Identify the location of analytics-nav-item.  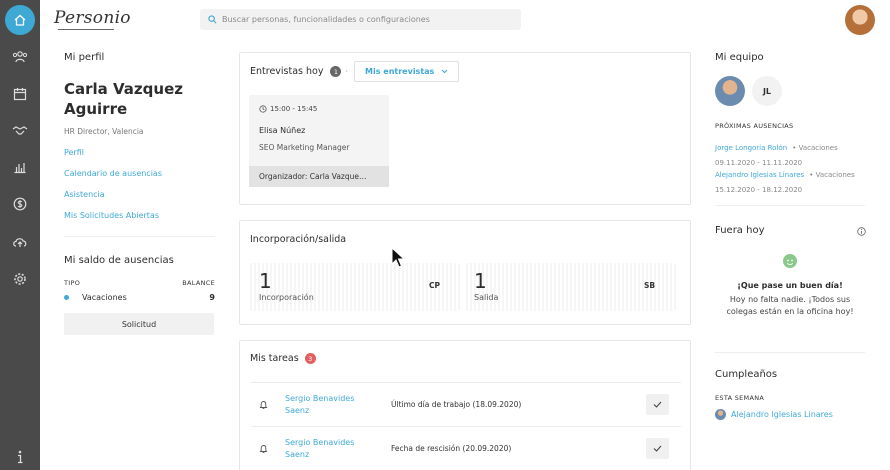
(20, 167).